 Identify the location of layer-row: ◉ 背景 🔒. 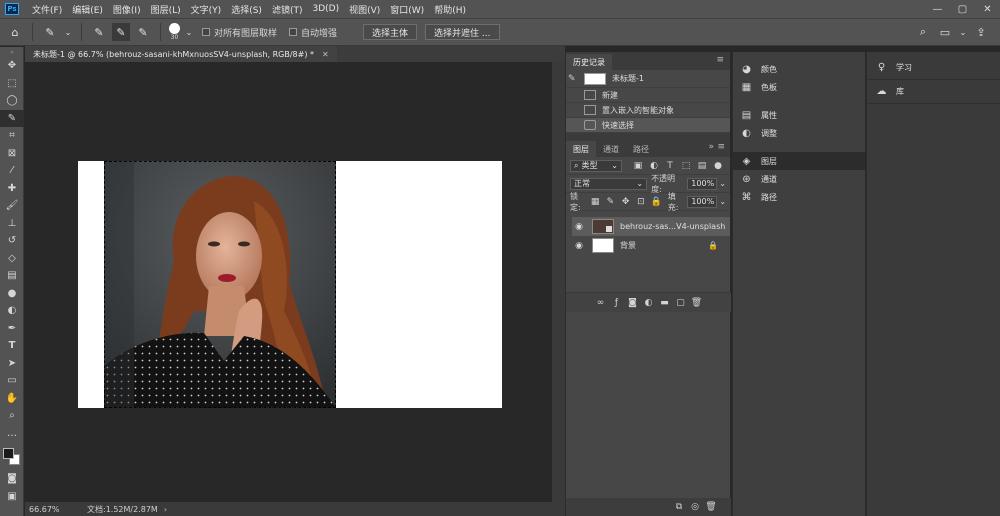
(651, 245).